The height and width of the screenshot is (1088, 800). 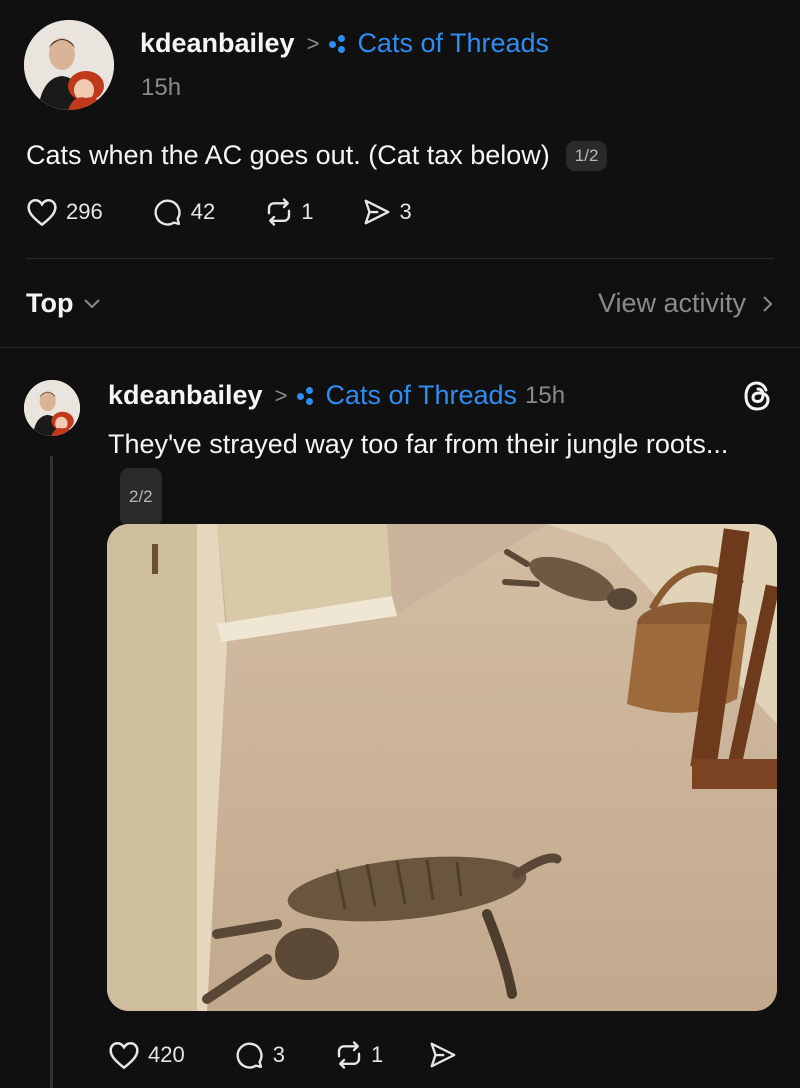 What do you see at coordinates (51, 772) in the screenshot?
I see `thread-line` at bounding box center [51, 772].